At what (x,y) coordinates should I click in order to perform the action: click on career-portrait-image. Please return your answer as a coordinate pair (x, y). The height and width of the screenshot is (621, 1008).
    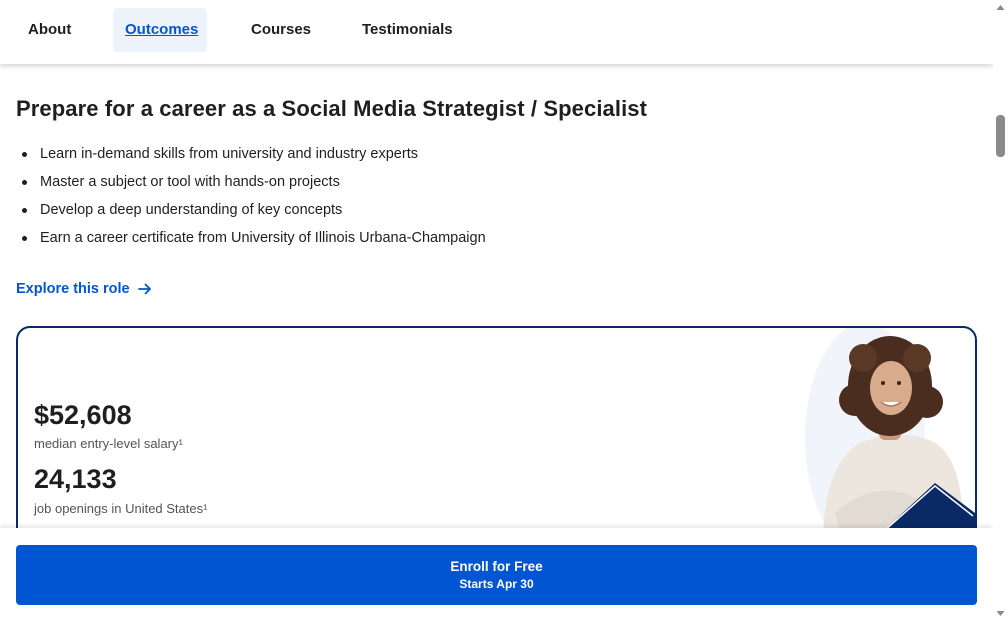
    Looking at the image, I should click on (890, 438).